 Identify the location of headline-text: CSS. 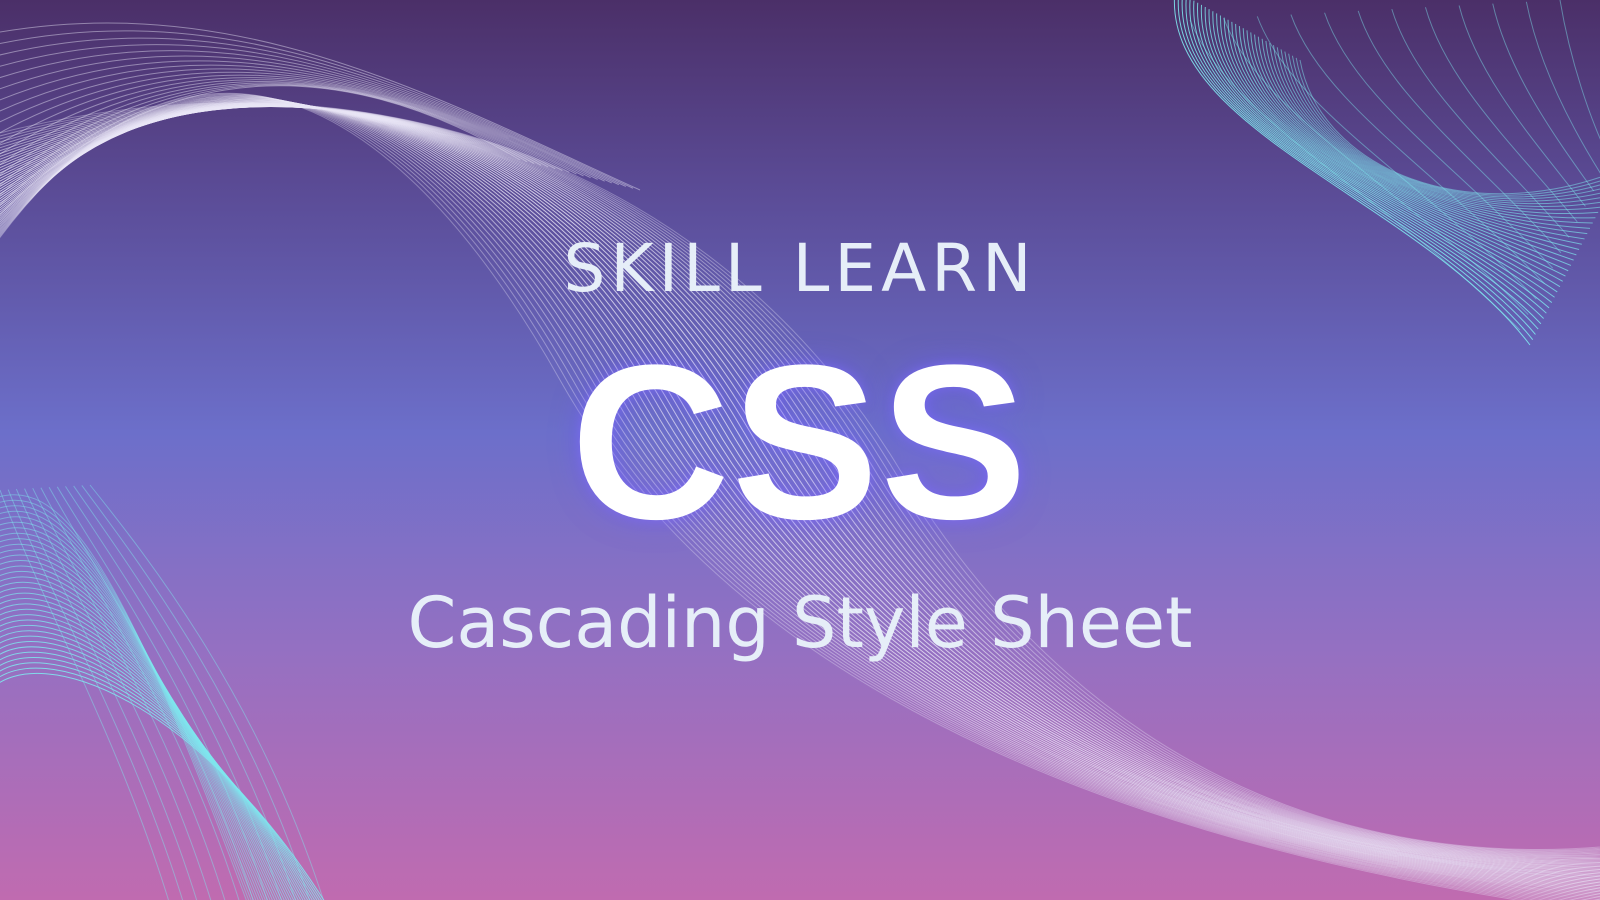
(800, 442).